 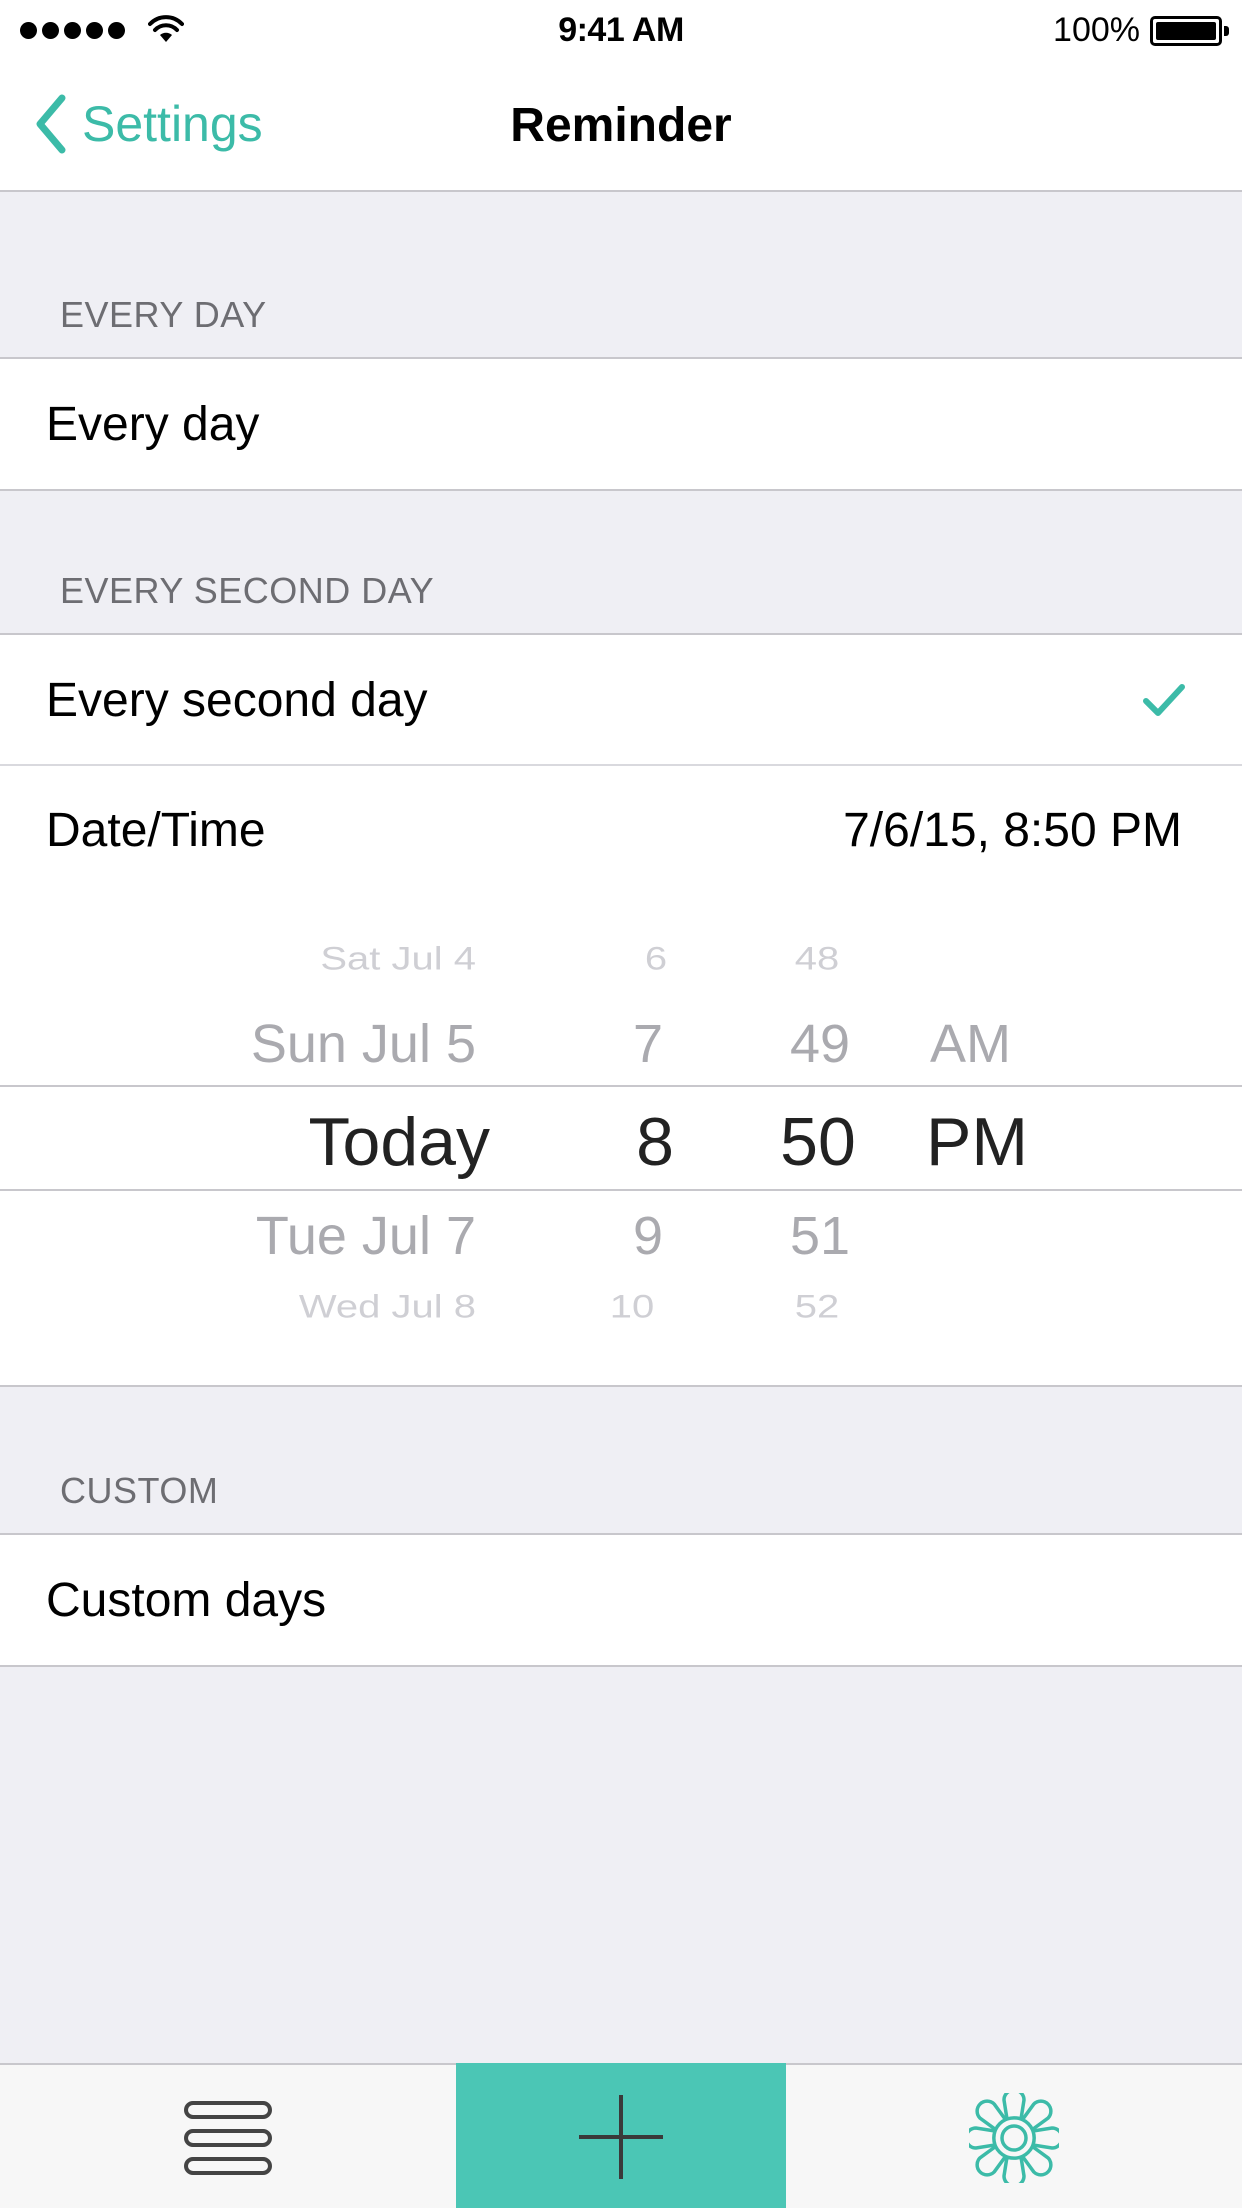 What do you see at coordinates (820, 1044) in the screenshot?
I see `picker-minute-item: 49` at bounding box center [820, 1044].